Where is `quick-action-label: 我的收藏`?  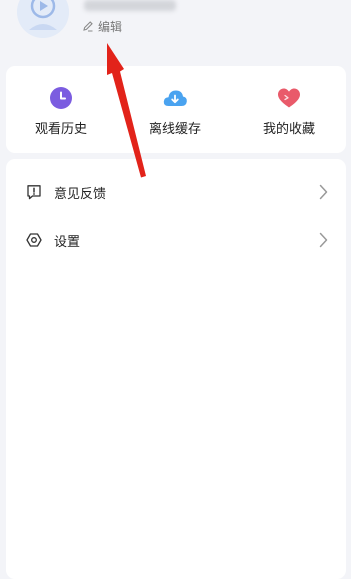 quick-action-label: 我的收藏 is located at coordinates (288, 129).